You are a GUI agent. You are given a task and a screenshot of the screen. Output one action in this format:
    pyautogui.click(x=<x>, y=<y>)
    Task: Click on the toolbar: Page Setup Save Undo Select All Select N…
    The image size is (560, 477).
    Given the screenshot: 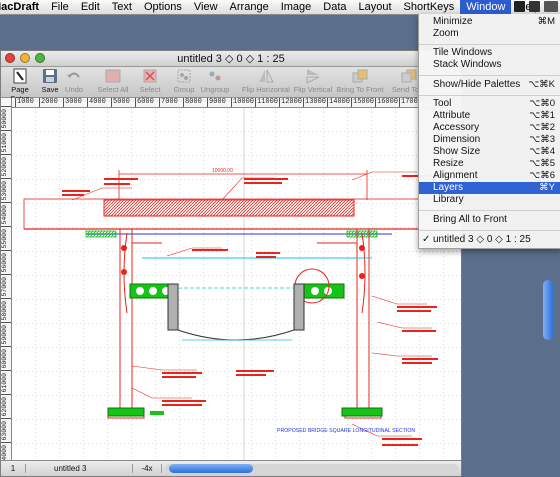 What is the action you would take?
    pyautogui.click(x=231, y=85)
    